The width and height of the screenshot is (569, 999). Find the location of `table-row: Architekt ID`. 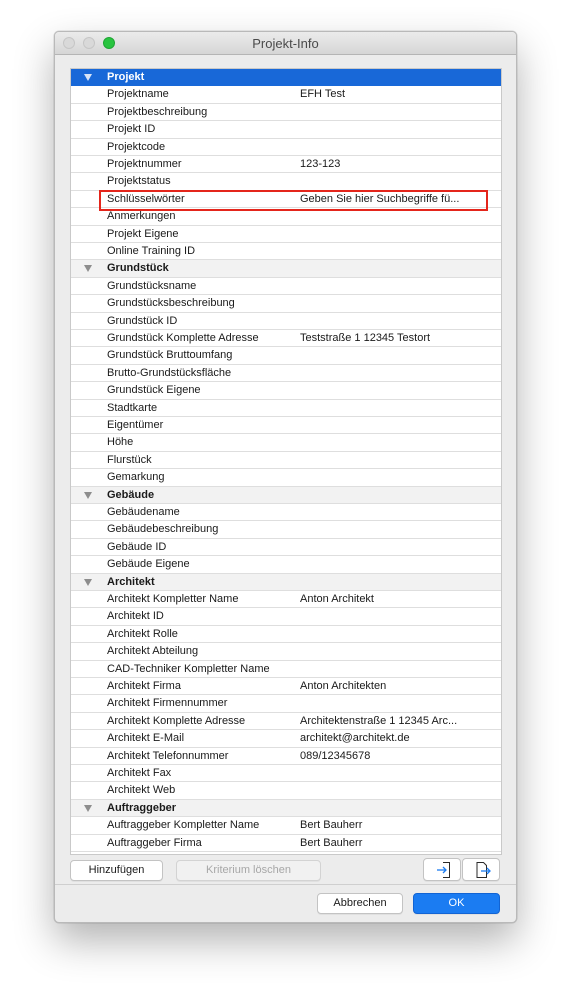

table-row: Architekt ID is located at coordinates (286, 617).